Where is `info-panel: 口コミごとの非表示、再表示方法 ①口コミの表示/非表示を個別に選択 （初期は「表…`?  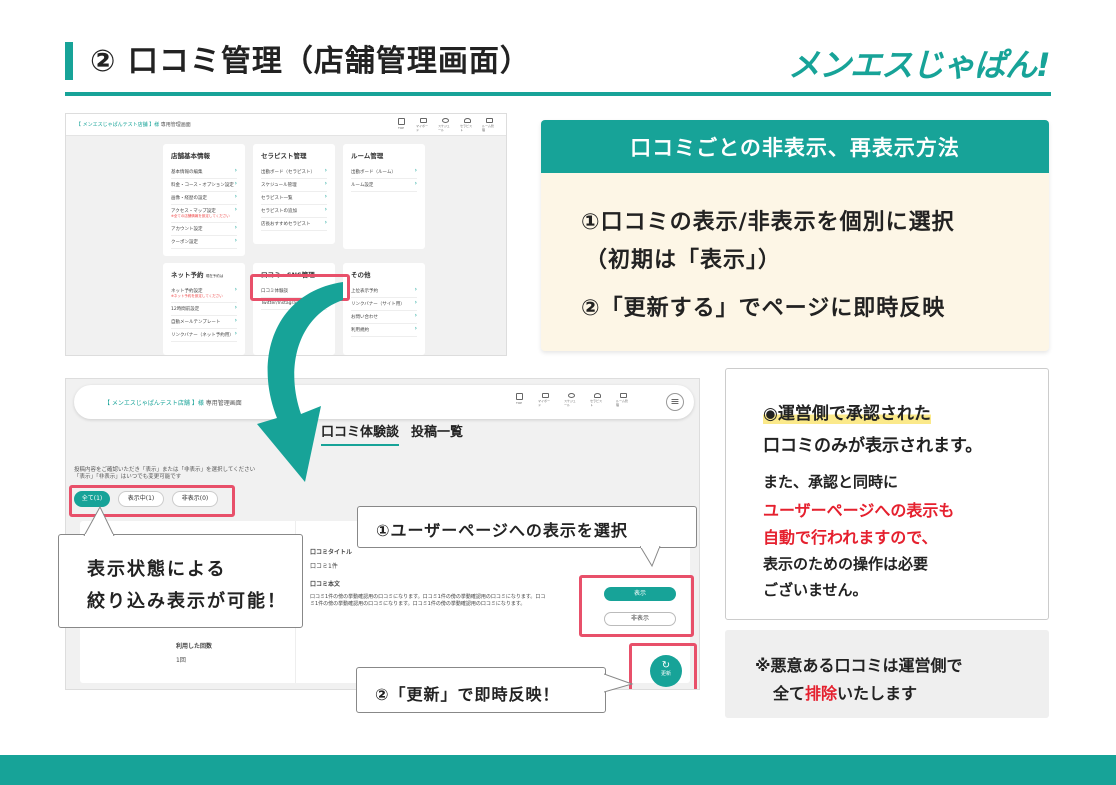 info-panel: 口コミごとの非表示、再表示方法 ①口コミの表示/非表示を個別に選択 （初期は「表… is located at coordinates (795, 235).